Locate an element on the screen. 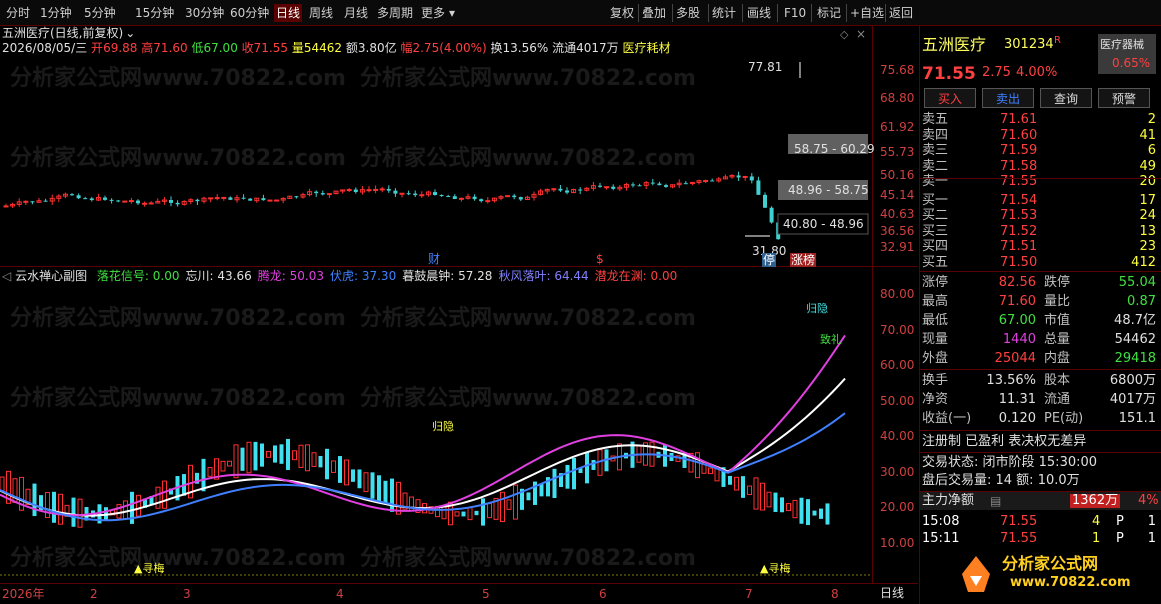 The height and width of the screenshot is (604, 1161). after-hours-volume: 盘后交易量: 14 额: 10.0万 is located at coordinates (1001, 480).